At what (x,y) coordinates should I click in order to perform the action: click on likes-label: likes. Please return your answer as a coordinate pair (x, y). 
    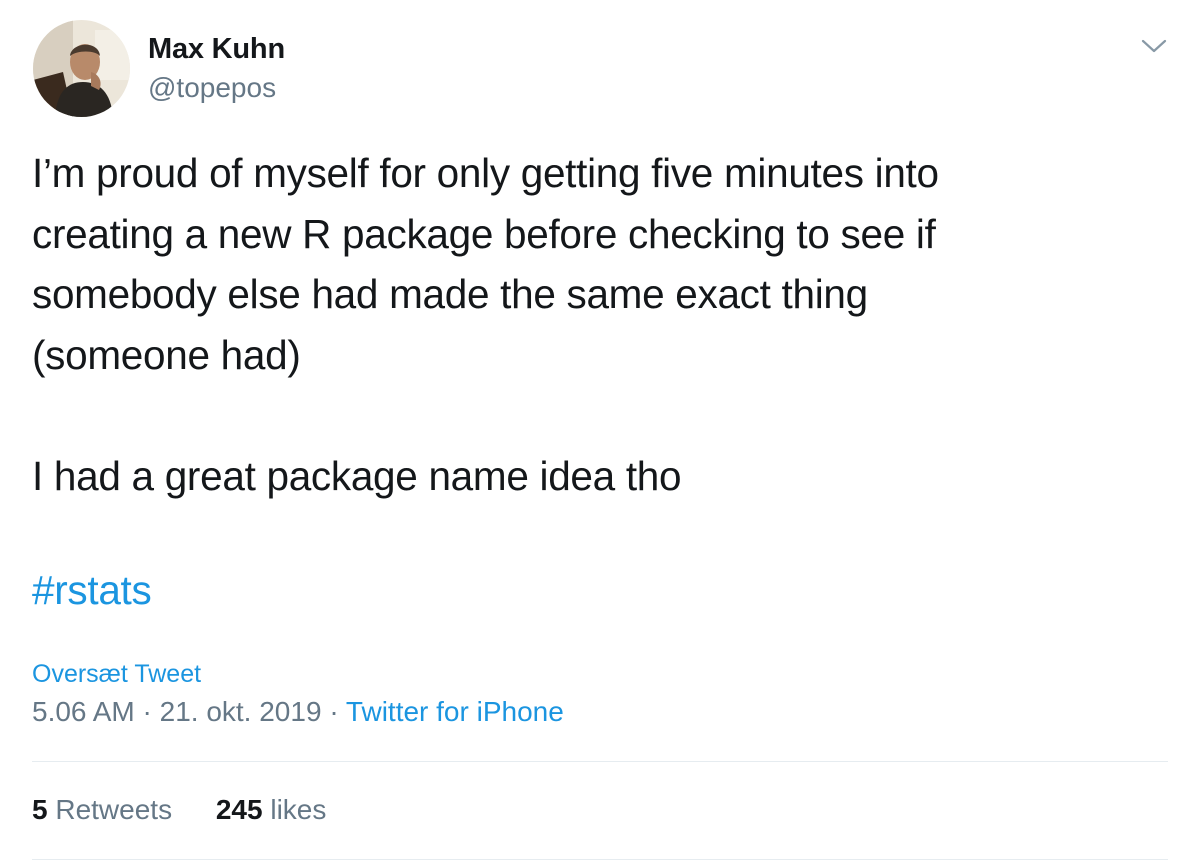
    Looking at the image, I should click on (298, 809).